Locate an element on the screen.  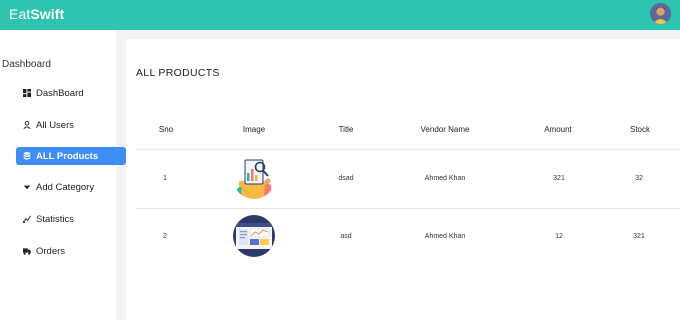
sidebar-item-statistics: Statistics is located at coordinates (71, 219).